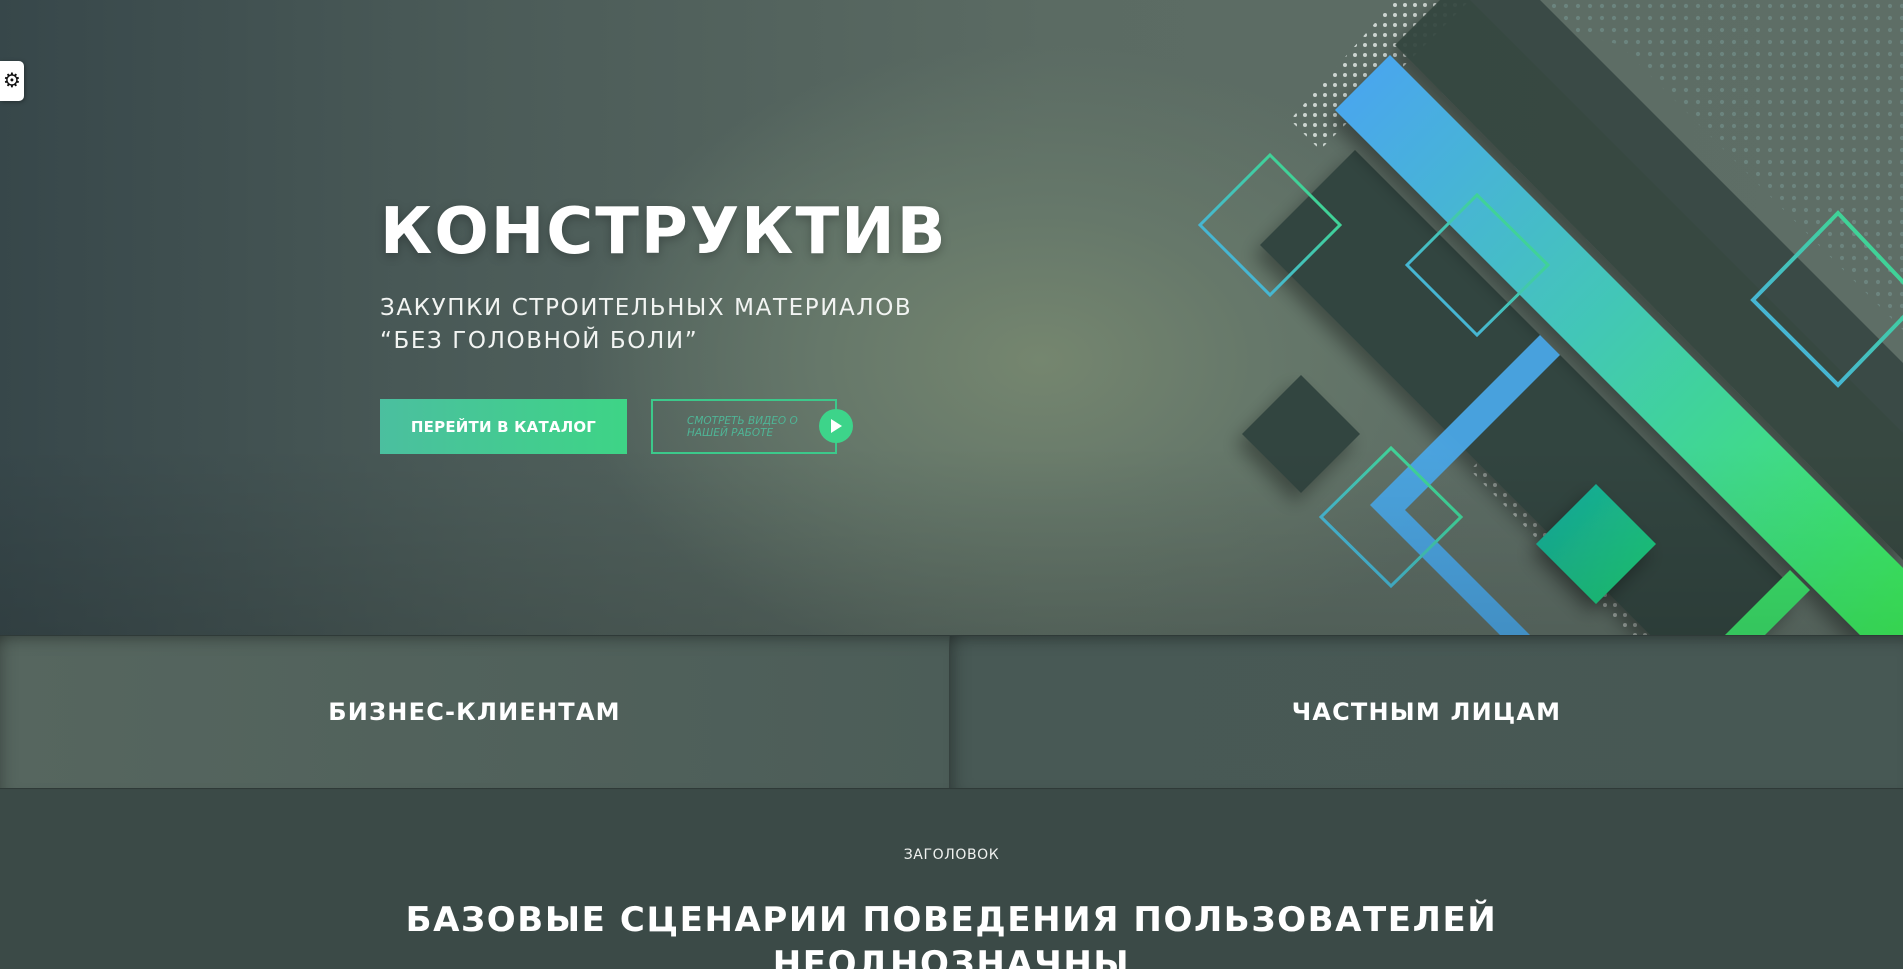 Image resolution: width=1903 pixels, height=969 pixels. I want to click on play-button, so click(836, 426).